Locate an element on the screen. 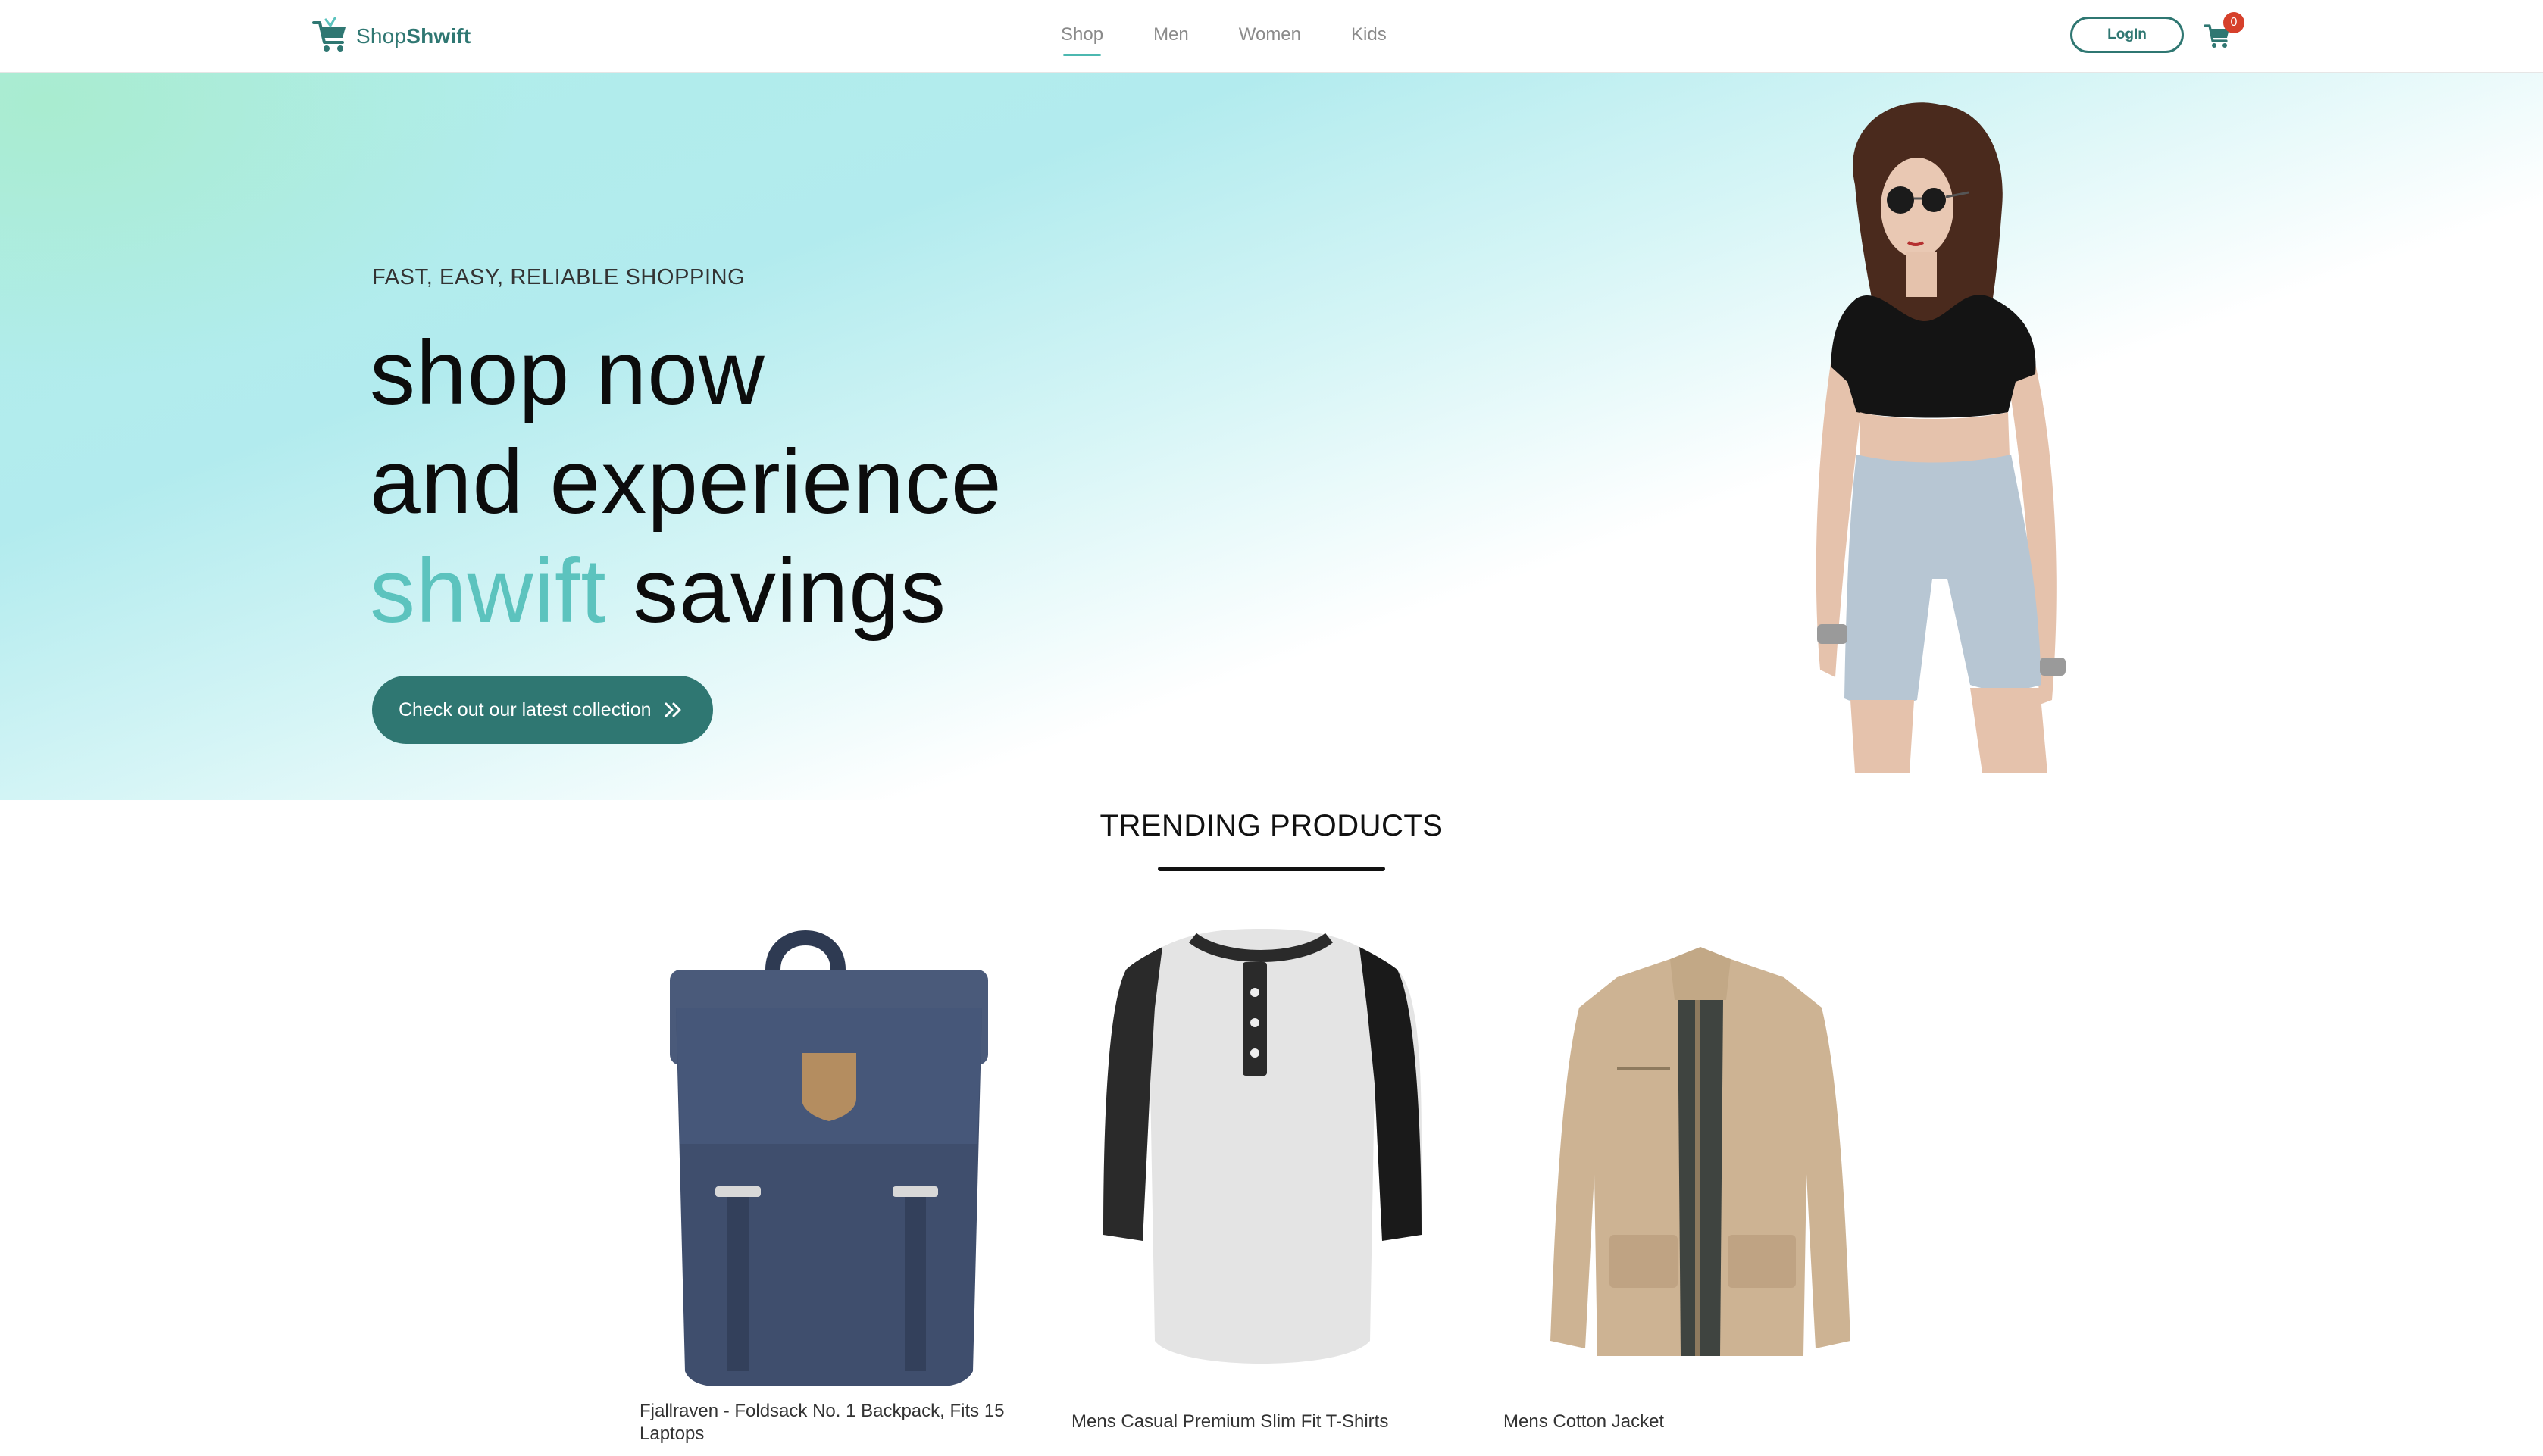  brand-name: ShopShwift is located at coordinates (413, 36).